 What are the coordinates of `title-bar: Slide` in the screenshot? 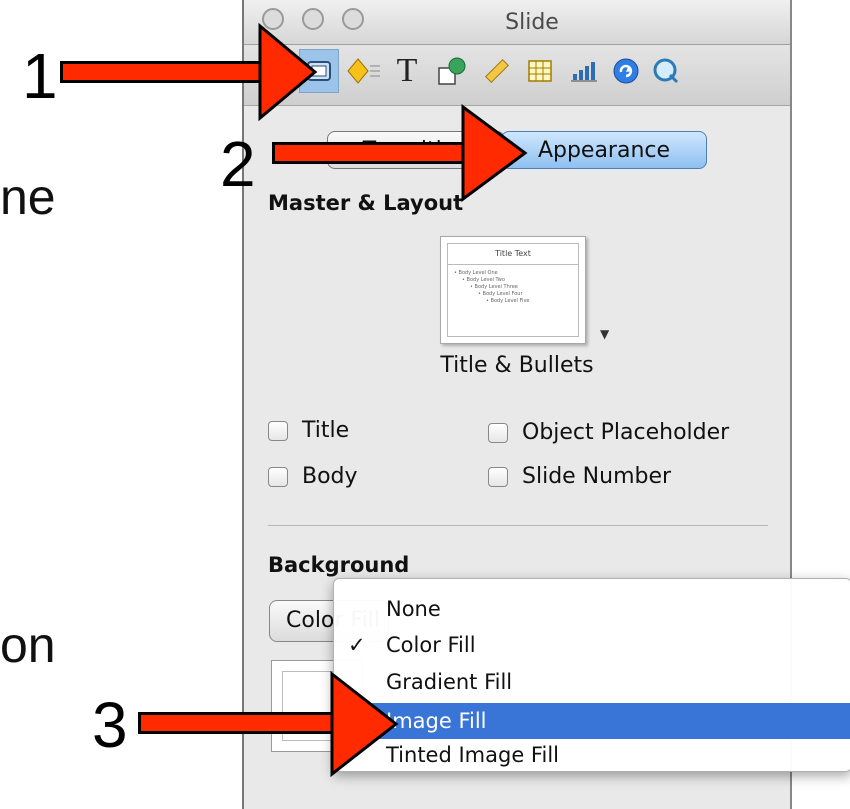 It's located at (517, 22).